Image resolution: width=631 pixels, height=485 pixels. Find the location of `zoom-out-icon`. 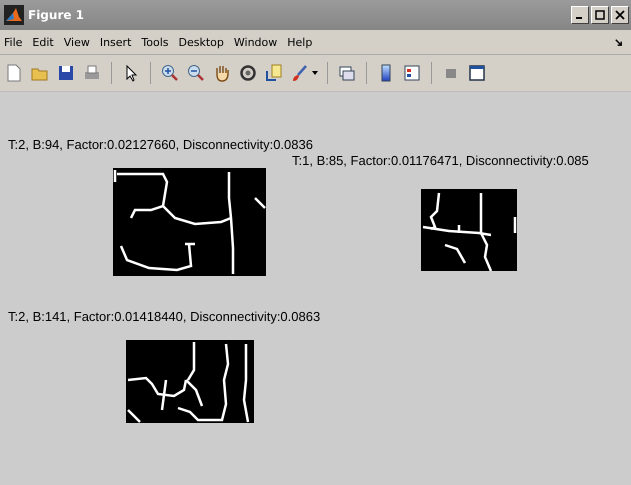

zoom-out-icon is located at coordinates (196, 73).